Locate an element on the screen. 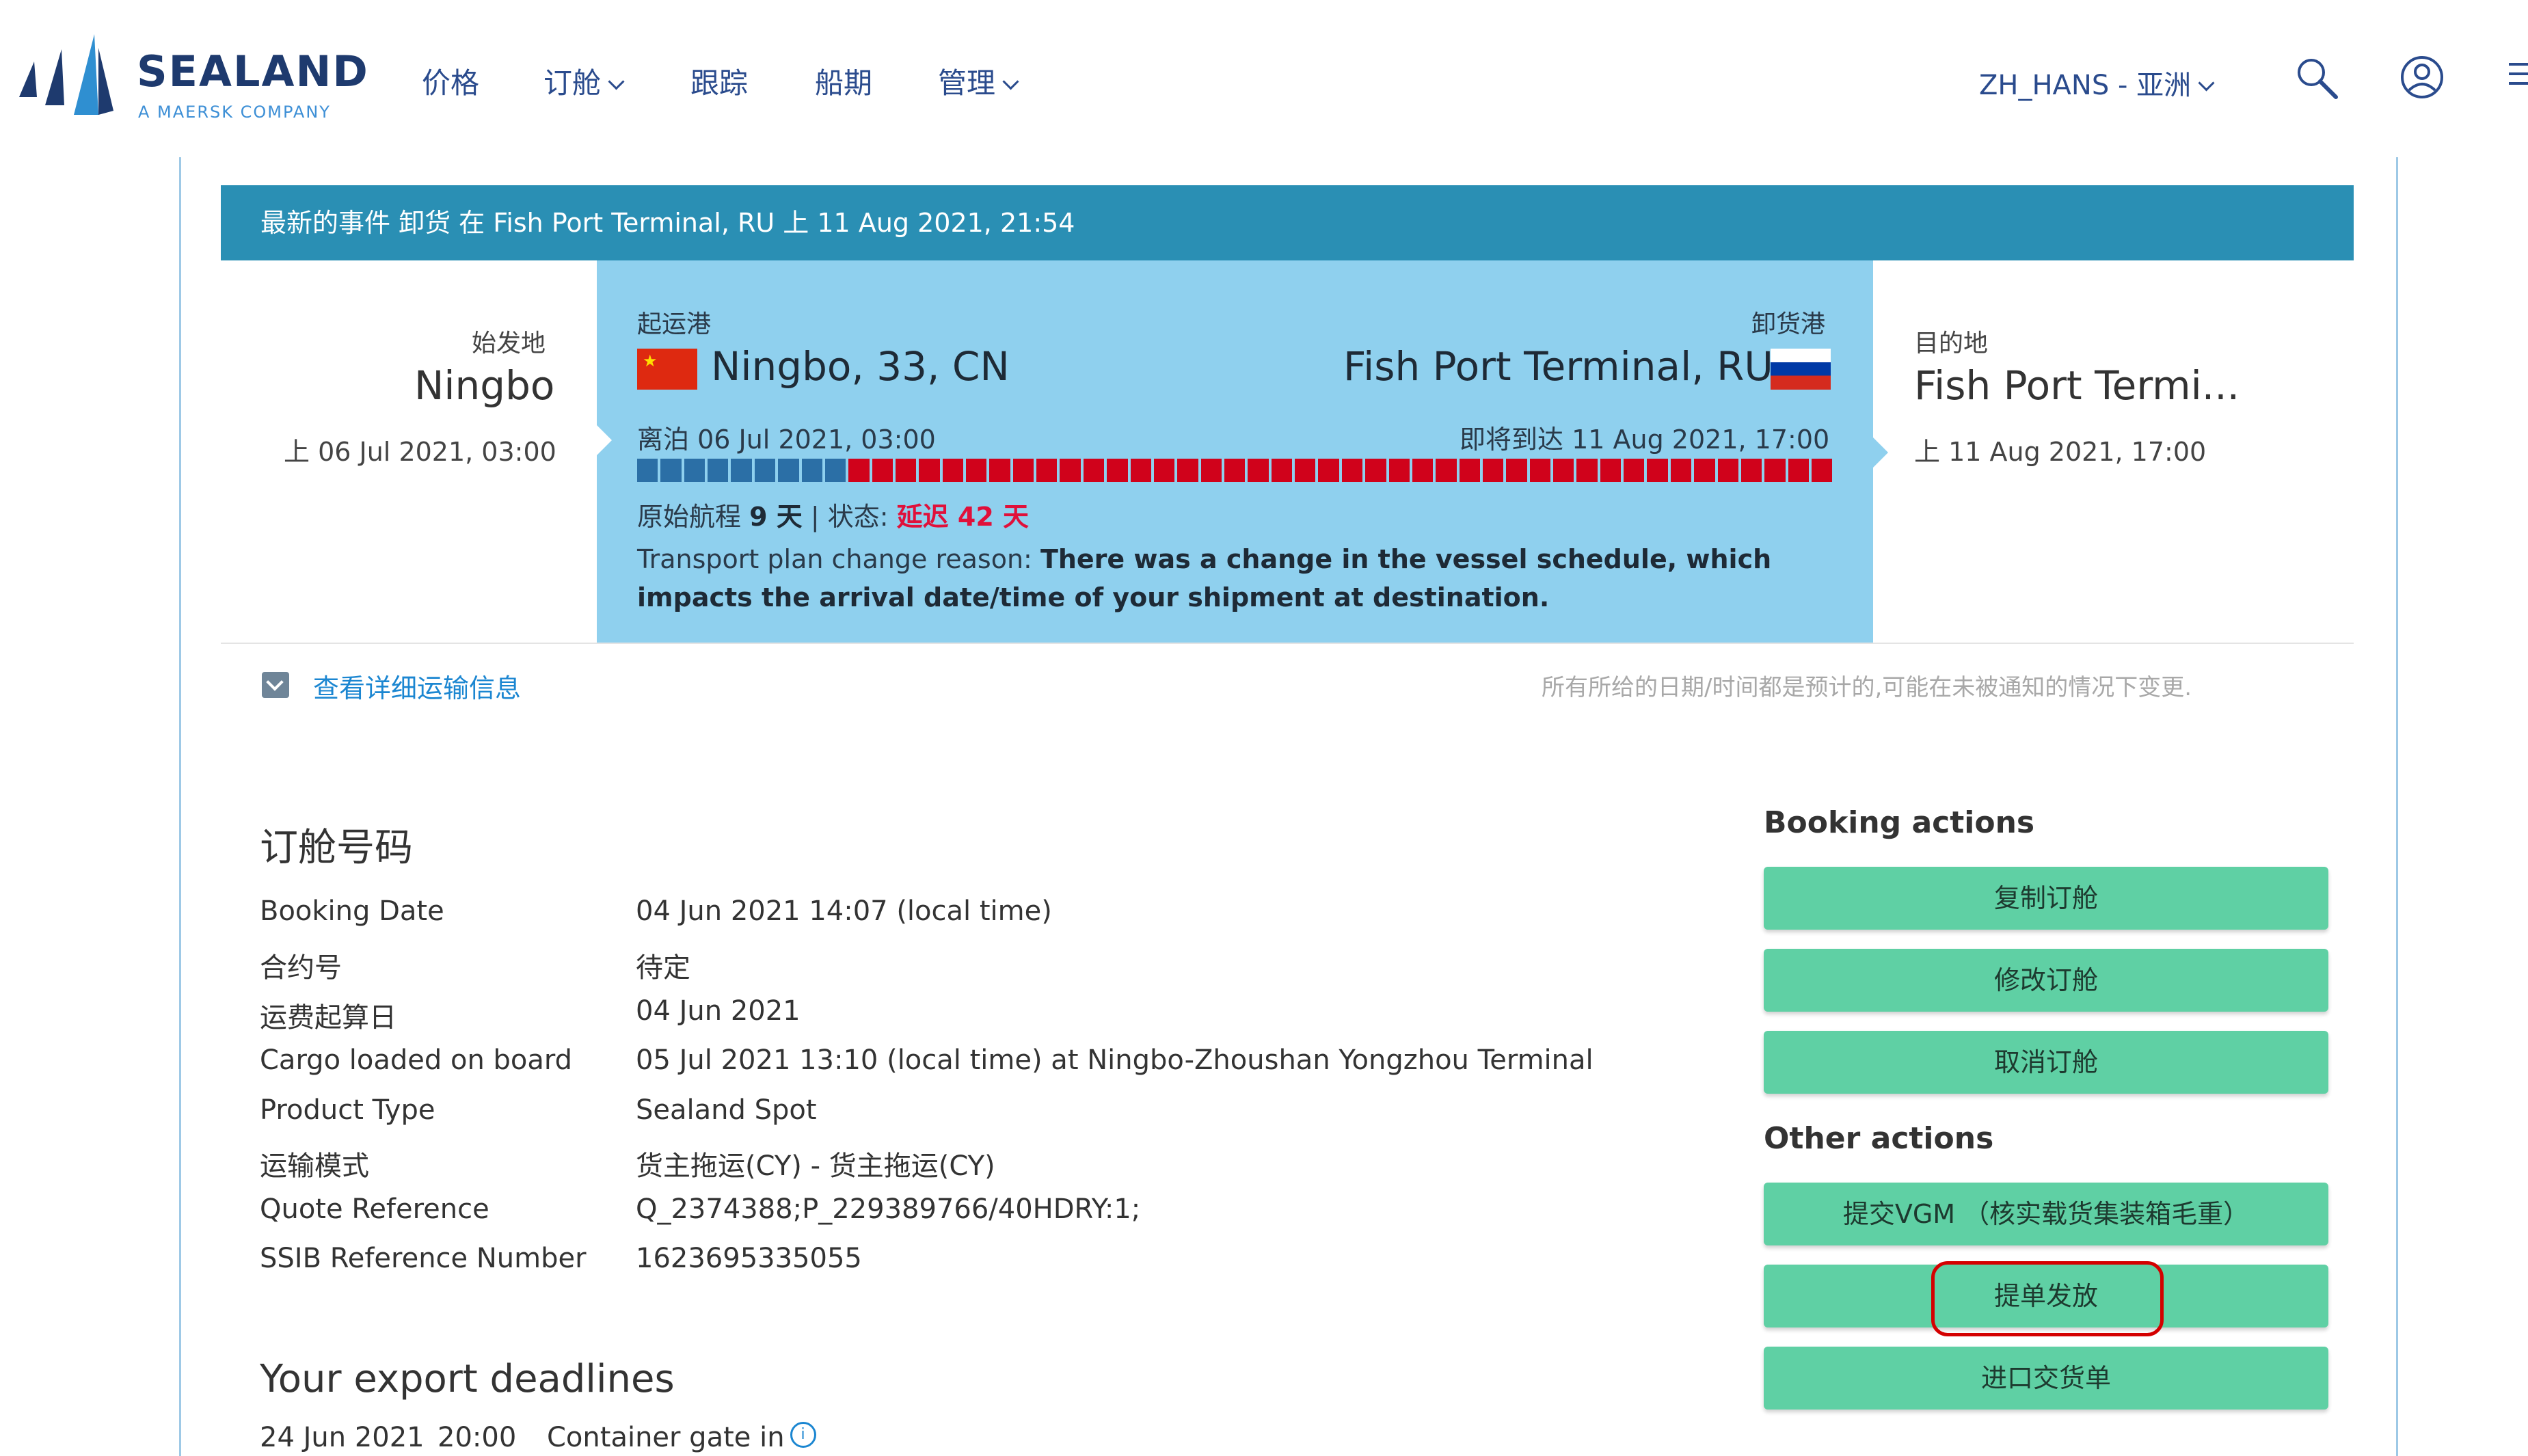 This screenshot has width=2528, height=1456. expand-icon is located at coordinates (275, 685).